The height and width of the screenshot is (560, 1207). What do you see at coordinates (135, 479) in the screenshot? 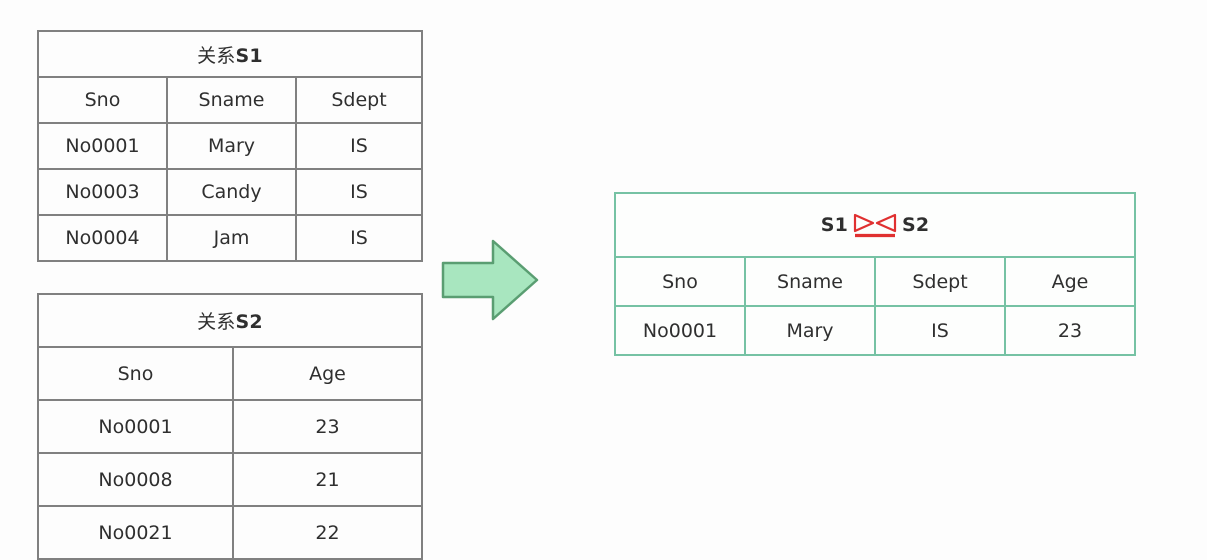
I see `cell-sno: No0008` at bounding box center [135, 479].